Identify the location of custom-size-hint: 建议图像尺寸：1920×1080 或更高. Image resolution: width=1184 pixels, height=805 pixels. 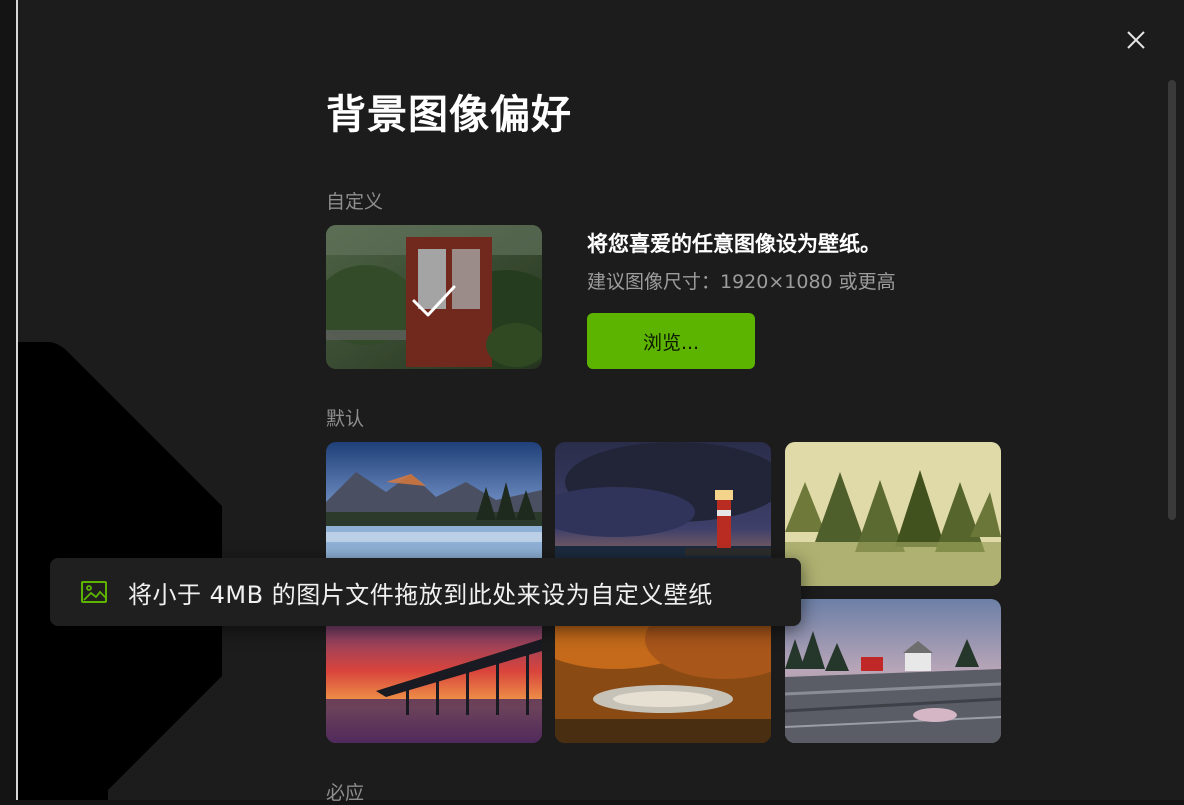
(741, 282).